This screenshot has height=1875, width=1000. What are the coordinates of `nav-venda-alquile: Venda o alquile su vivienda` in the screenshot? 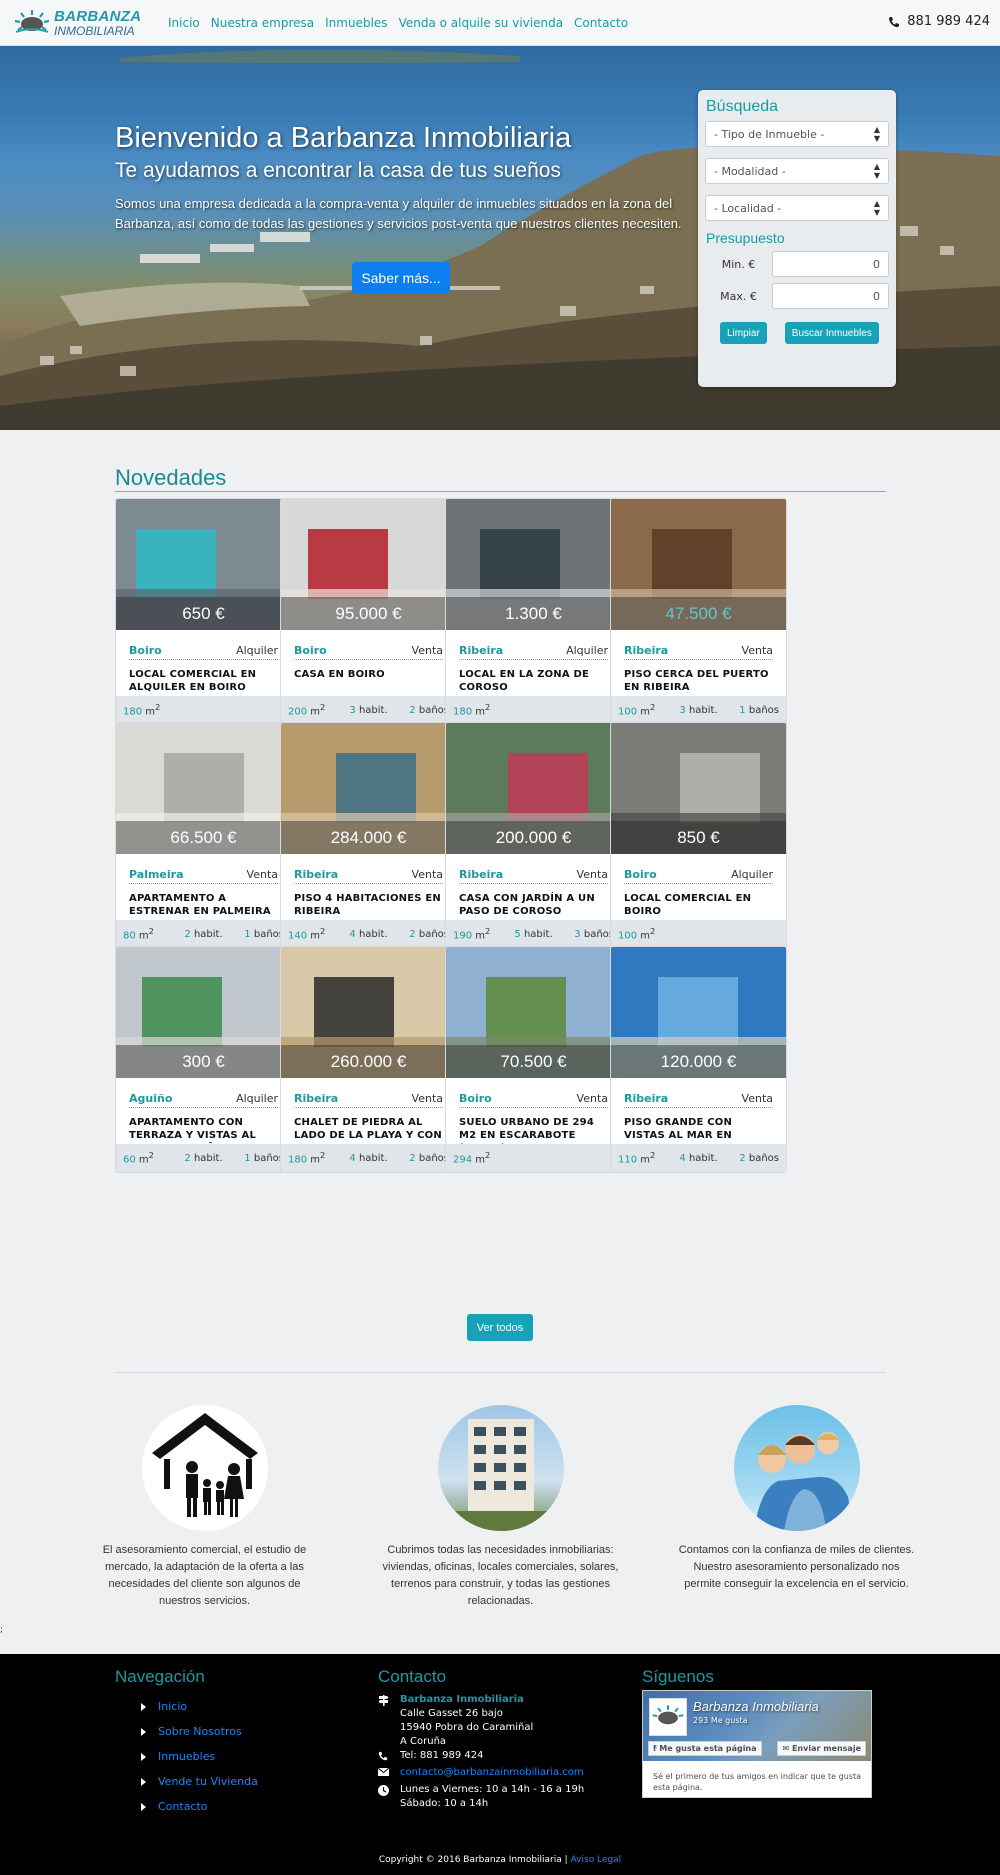 It's located at (481, 23).